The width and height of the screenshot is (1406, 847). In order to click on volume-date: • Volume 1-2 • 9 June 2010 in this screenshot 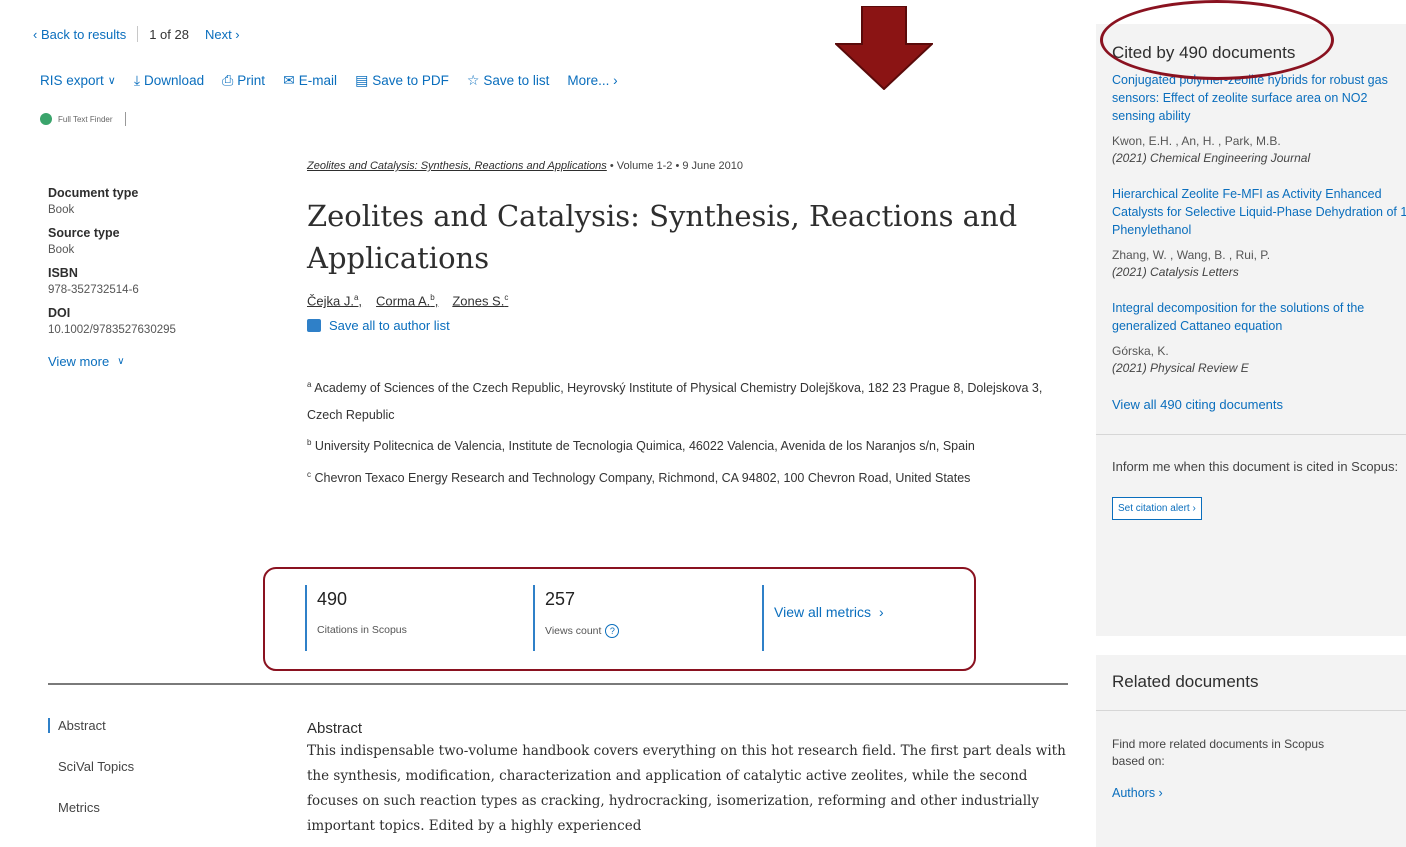, I will do `click(674, 166)`.